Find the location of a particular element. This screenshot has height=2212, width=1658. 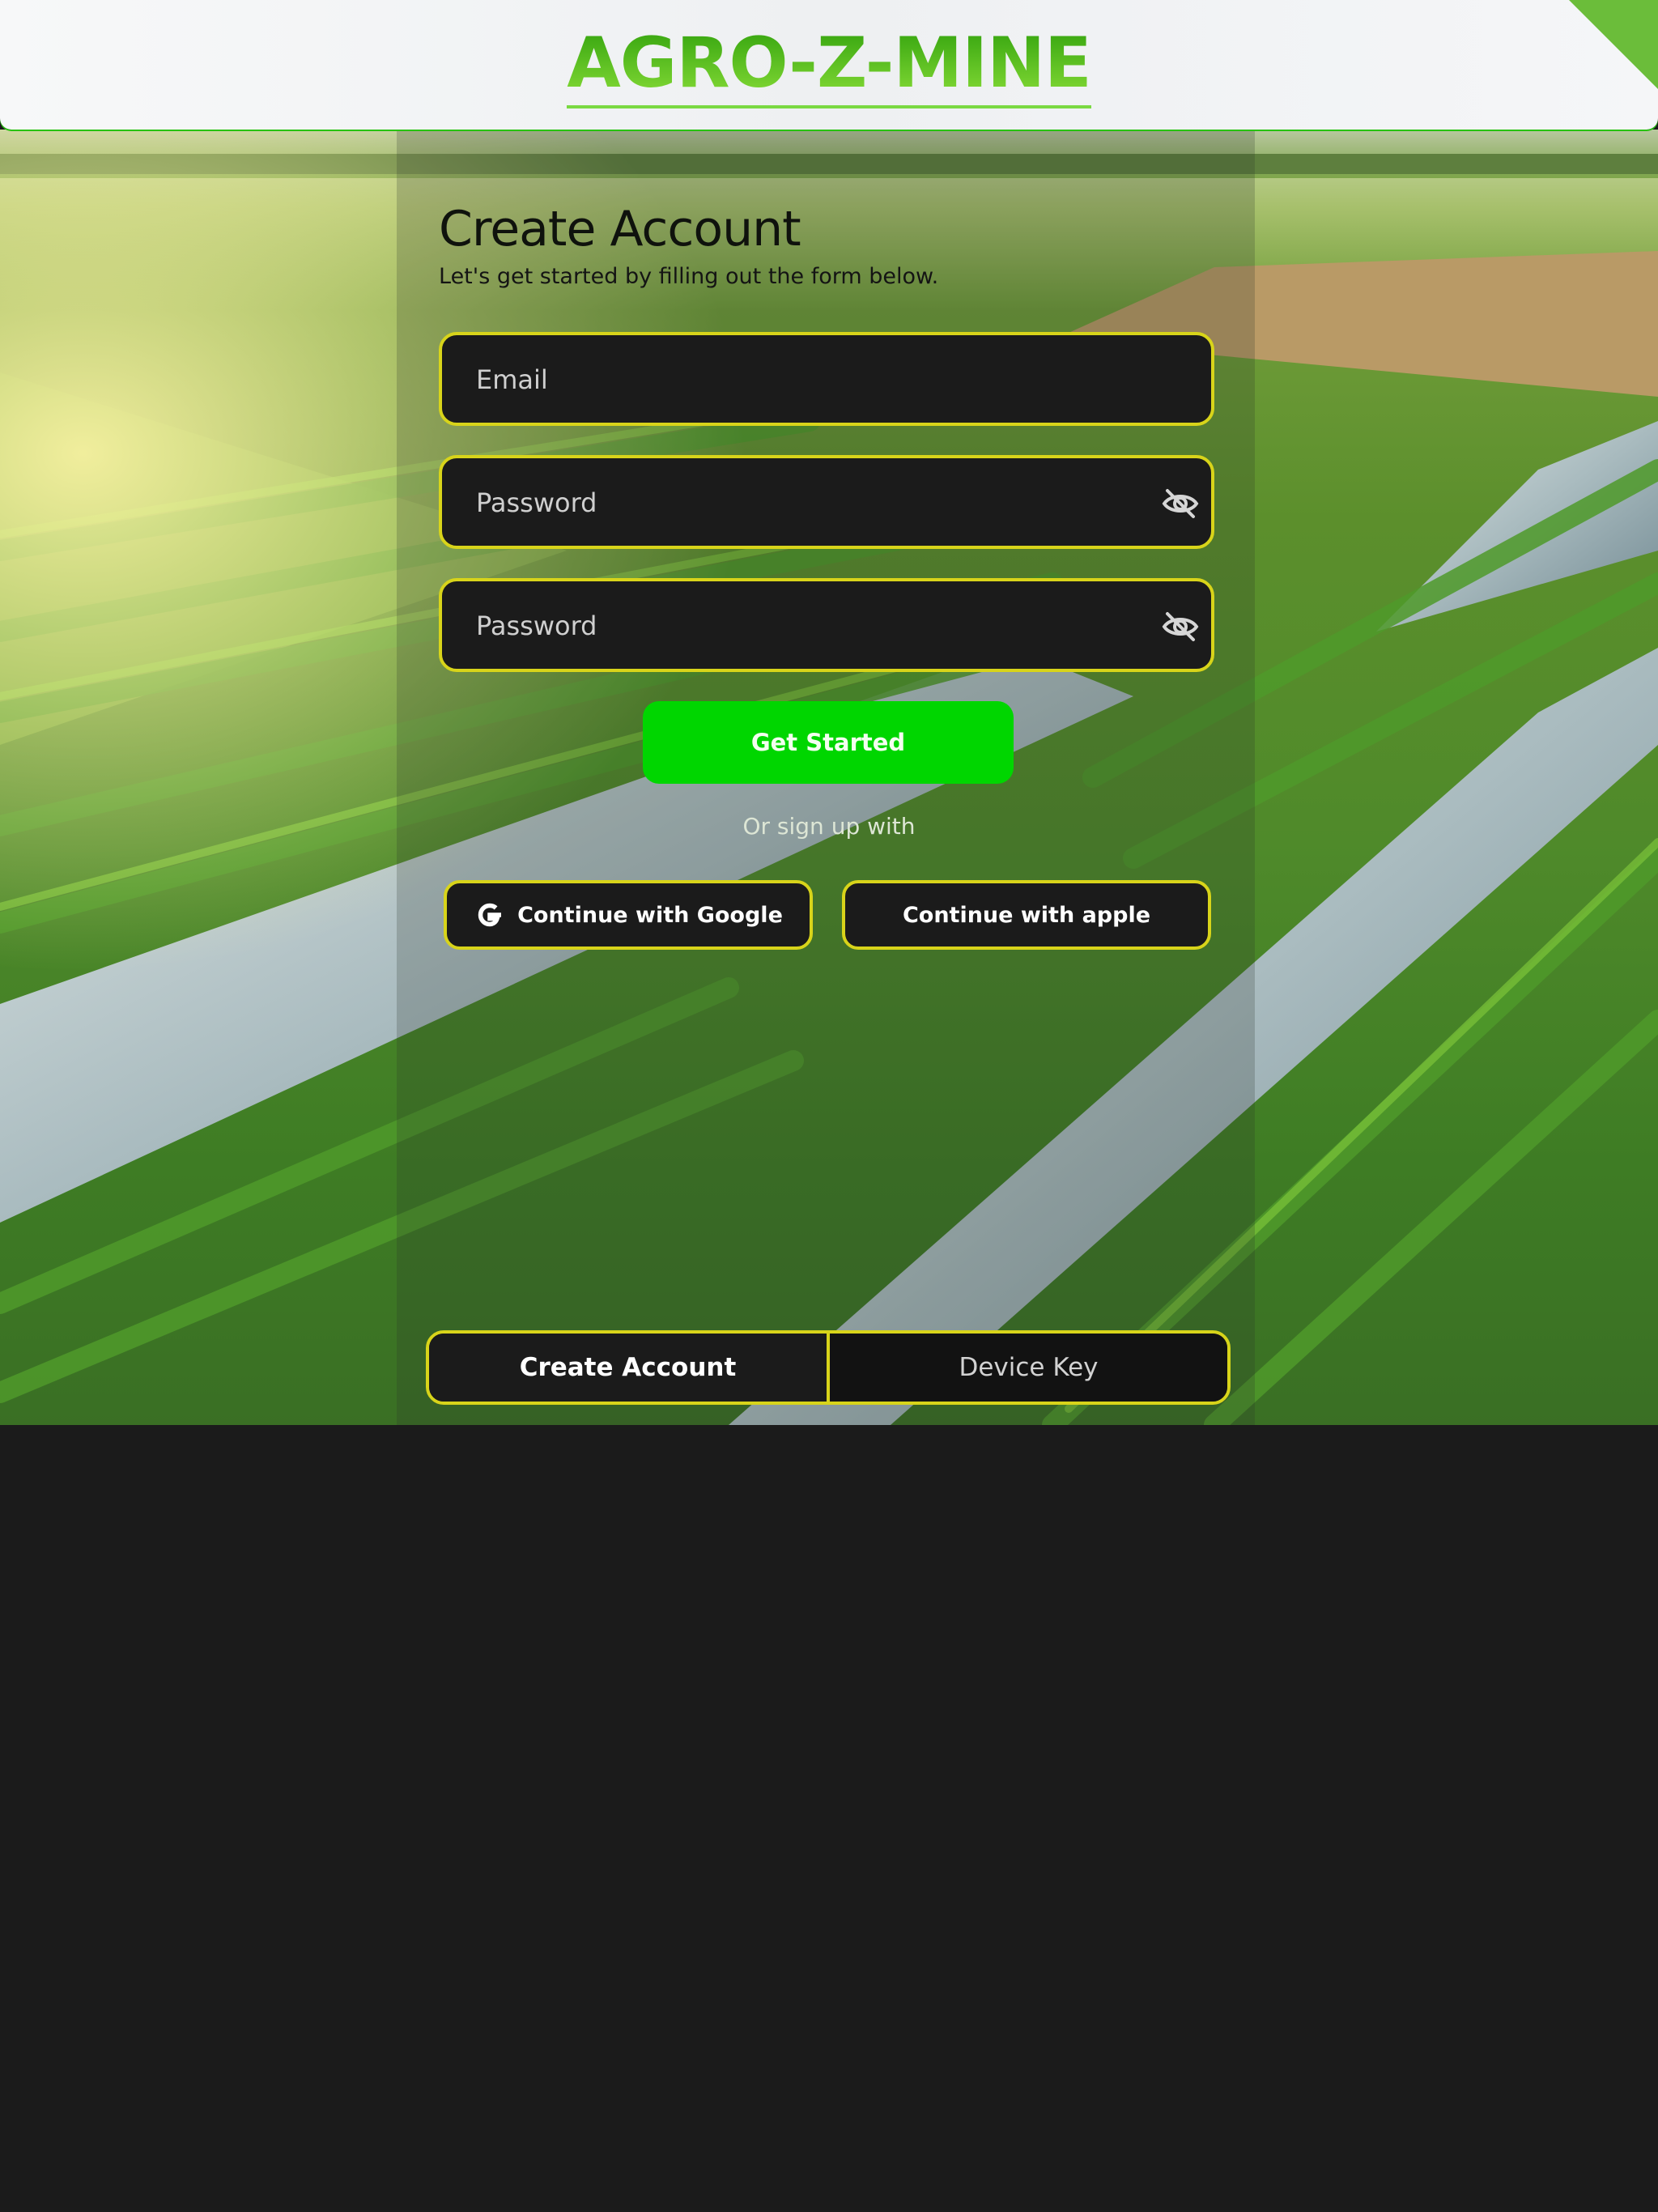

app-header: AGRO-Z-MINE is located at coordinates (829, 65).